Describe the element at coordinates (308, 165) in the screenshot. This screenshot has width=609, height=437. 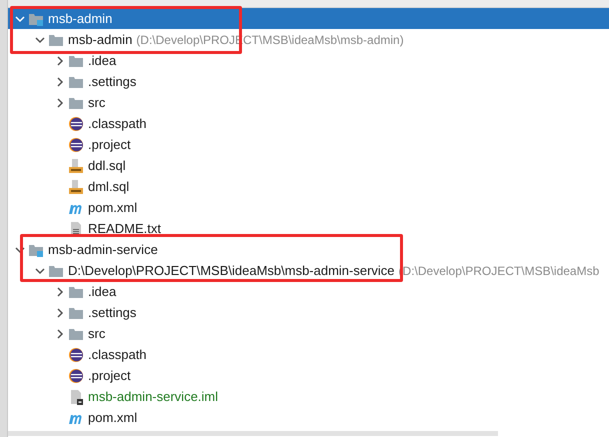
I see `tree-row: ddl.sql` at that location.